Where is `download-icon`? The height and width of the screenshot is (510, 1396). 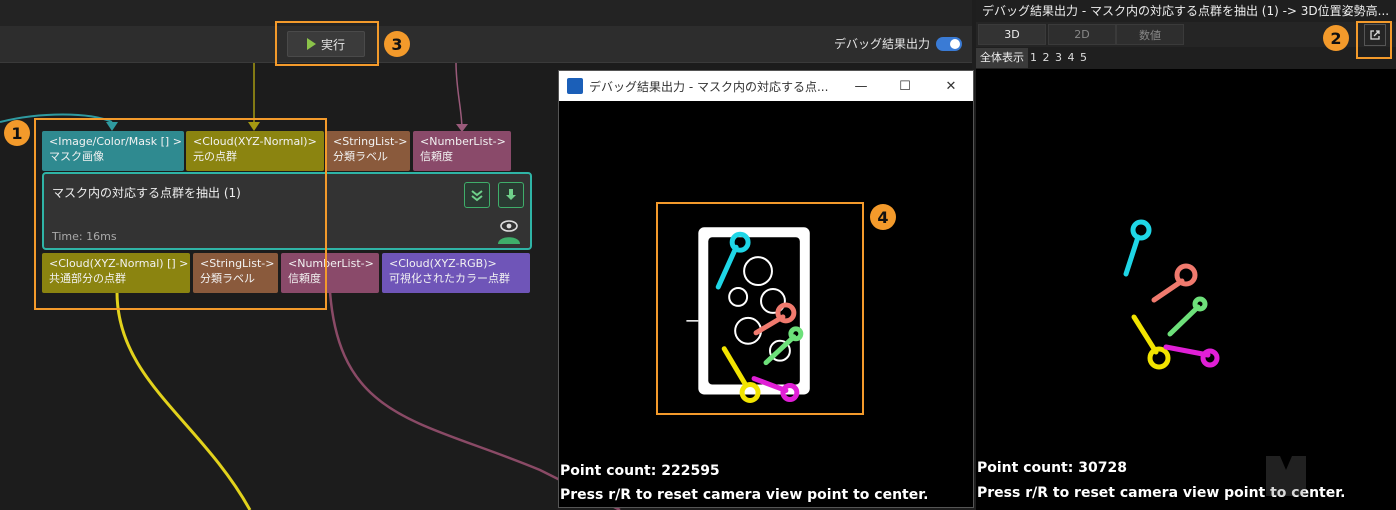 download-icon is located at coordinates (511, 194).